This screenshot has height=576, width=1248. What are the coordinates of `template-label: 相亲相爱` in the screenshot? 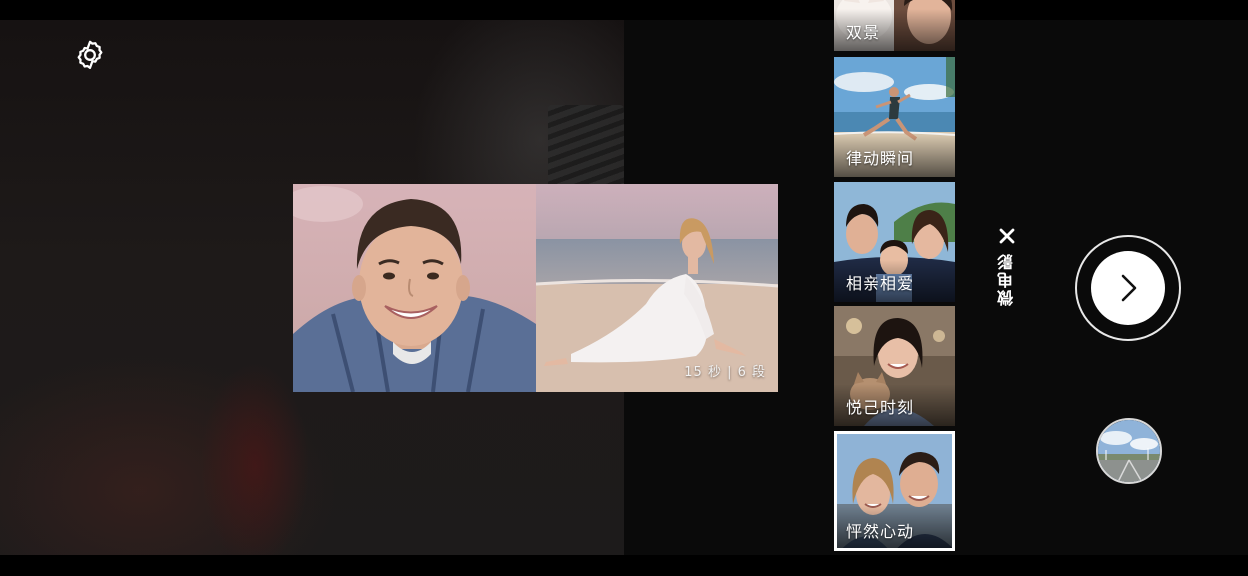 It's located at (880, 283).